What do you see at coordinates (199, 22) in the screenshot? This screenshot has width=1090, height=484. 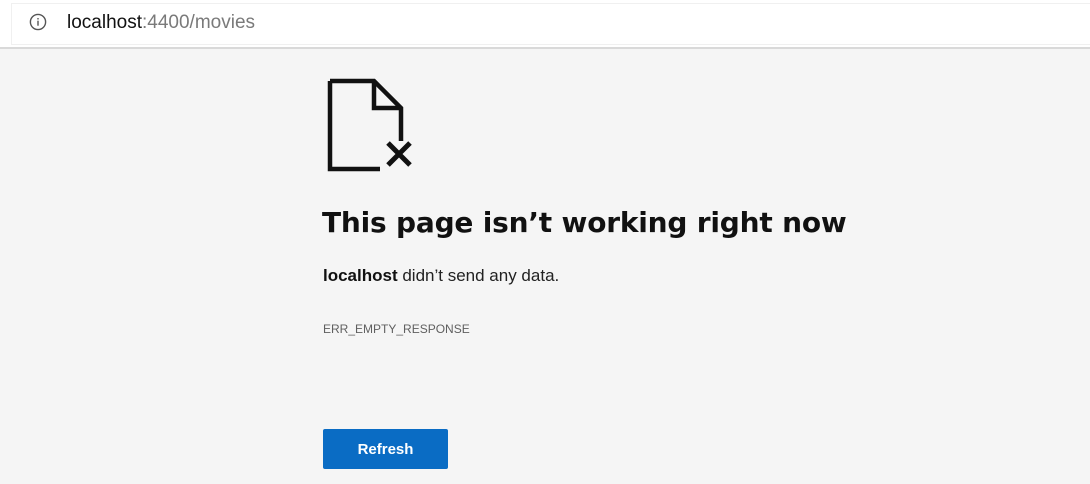 I see `url-path: :4400/movies` at bounding box center [199, 22].